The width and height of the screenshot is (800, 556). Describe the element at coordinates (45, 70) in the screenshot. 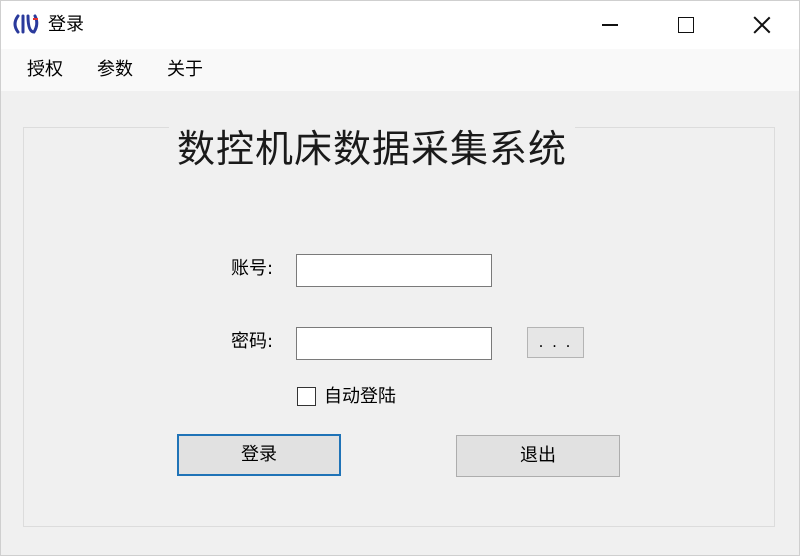

I see `menu-authorize: 授权` at that location.